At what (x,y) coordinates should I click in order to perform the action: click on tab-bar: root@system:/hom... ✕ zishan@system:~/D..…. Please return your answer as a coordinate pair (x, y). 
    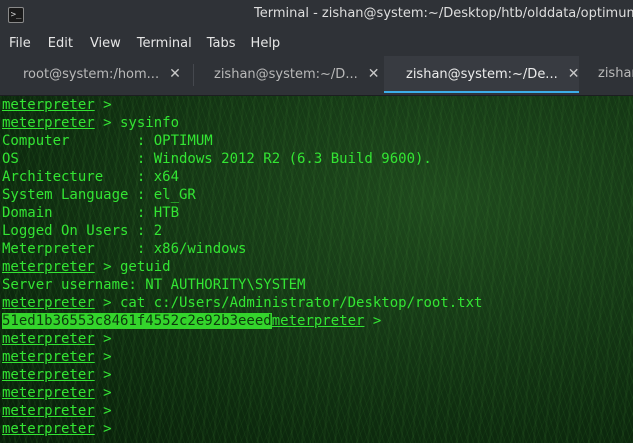
    Looking at the image, I should click on (316, 76).